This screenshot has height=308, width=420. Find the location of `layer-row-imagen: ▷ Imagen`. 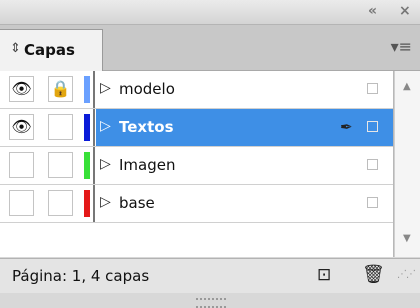

layer-row-imagen: ▷ Imagen is located at coordinates (196, 166).